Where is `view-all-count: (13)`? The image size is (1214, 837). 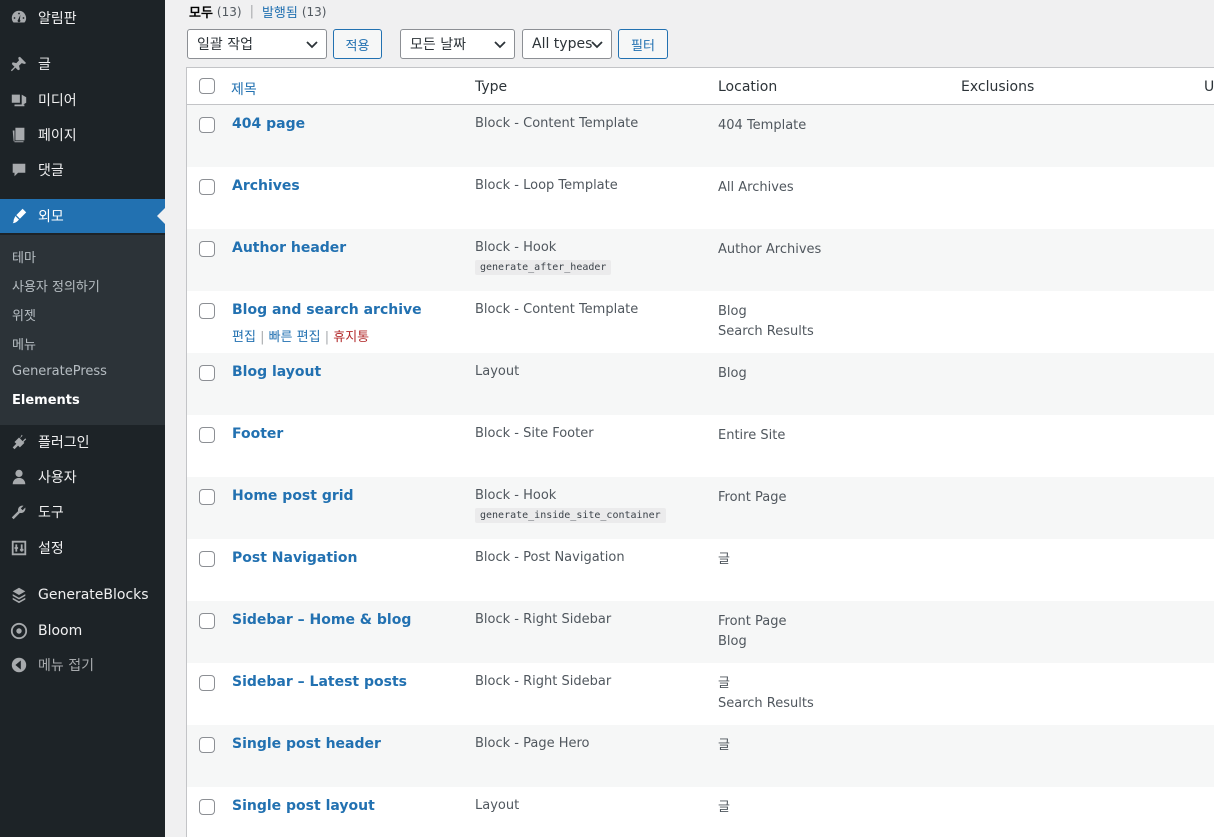 view-all-count: (13) is located at coordinates (229, 11).